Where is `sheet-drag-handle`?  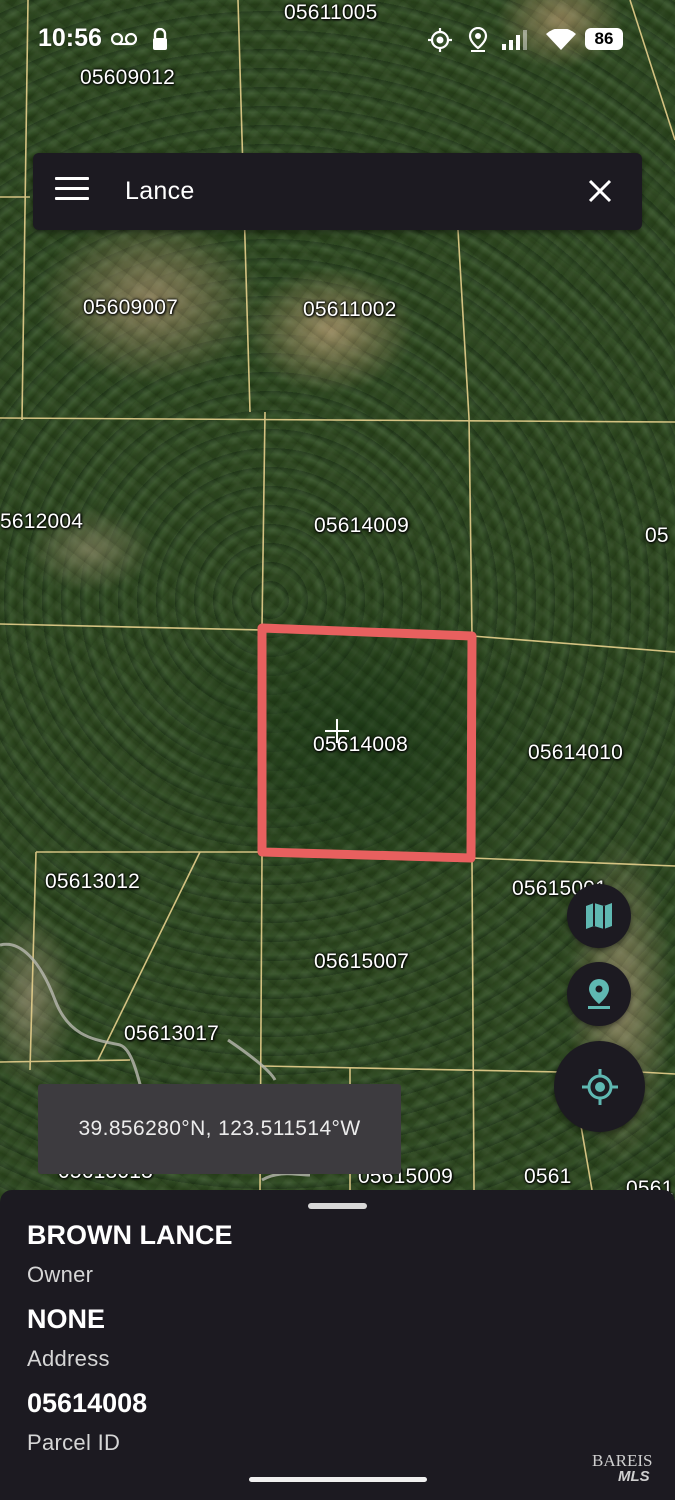 sheet-drag-handle is located at coordinates (337, 1206).